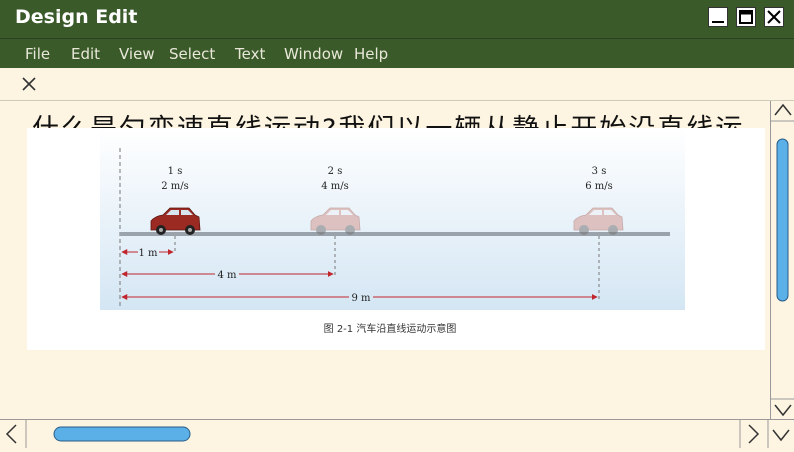 The image size is (794, 452). I want to click on tab-bar, so click(397, 84).